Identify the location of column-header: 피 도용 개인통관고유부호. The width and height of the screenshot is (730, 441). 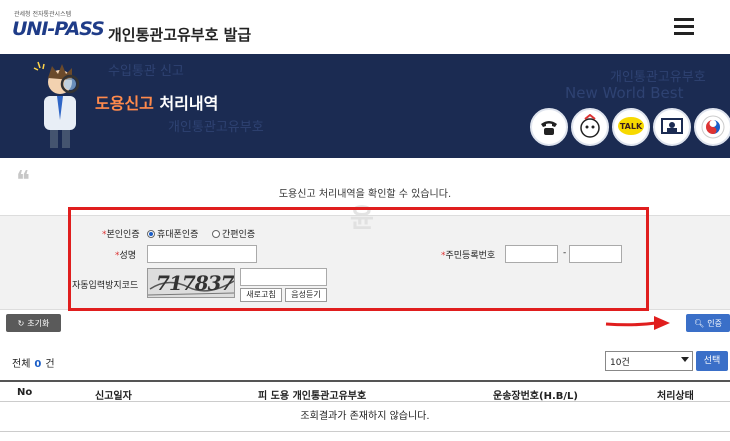
(312, 396).